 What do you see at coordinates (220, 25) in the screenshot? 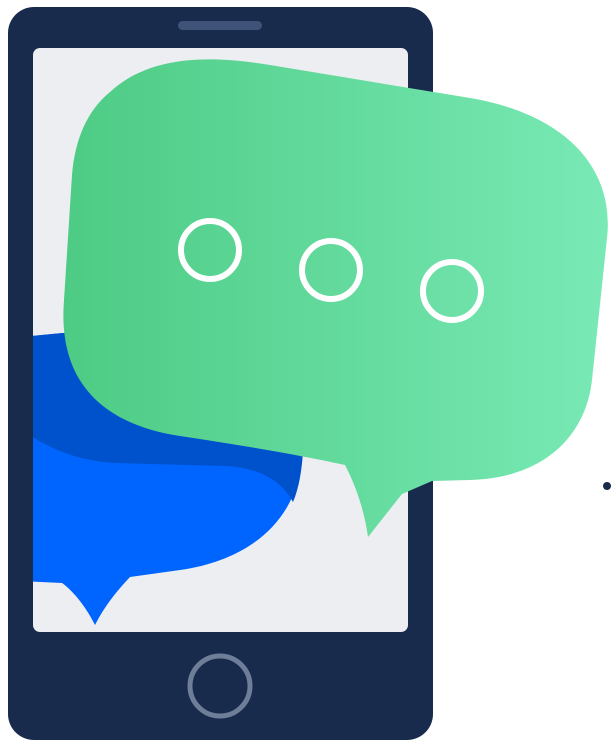
I see `phone-speaker` at bounding box center [220, 25].